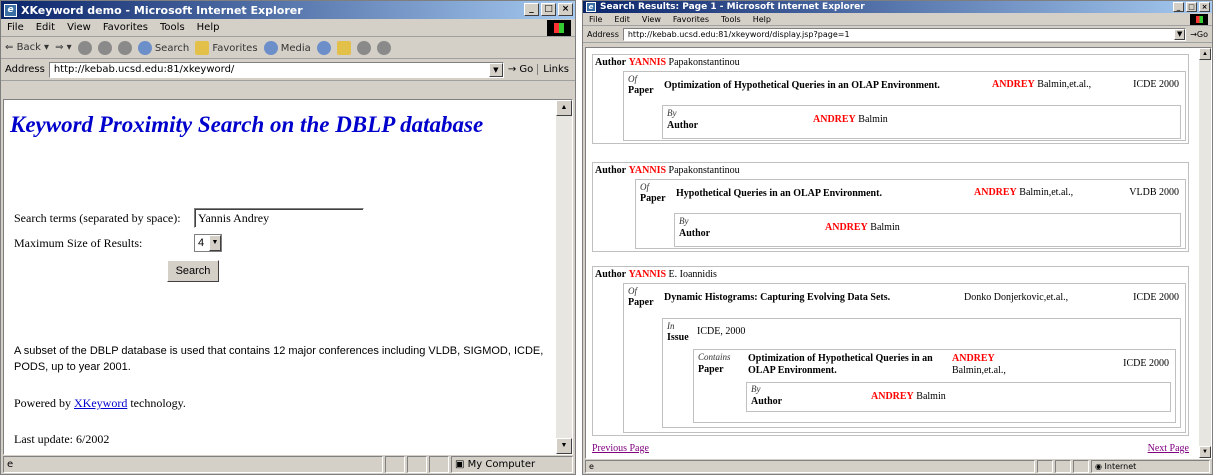 Image resolution: width=1213 pixels, height=475 pixels. Describe the element at coordinates (890, 274) in the screenshot. I see `author-row: Author YANNIS E. Ioannidis` at that location.